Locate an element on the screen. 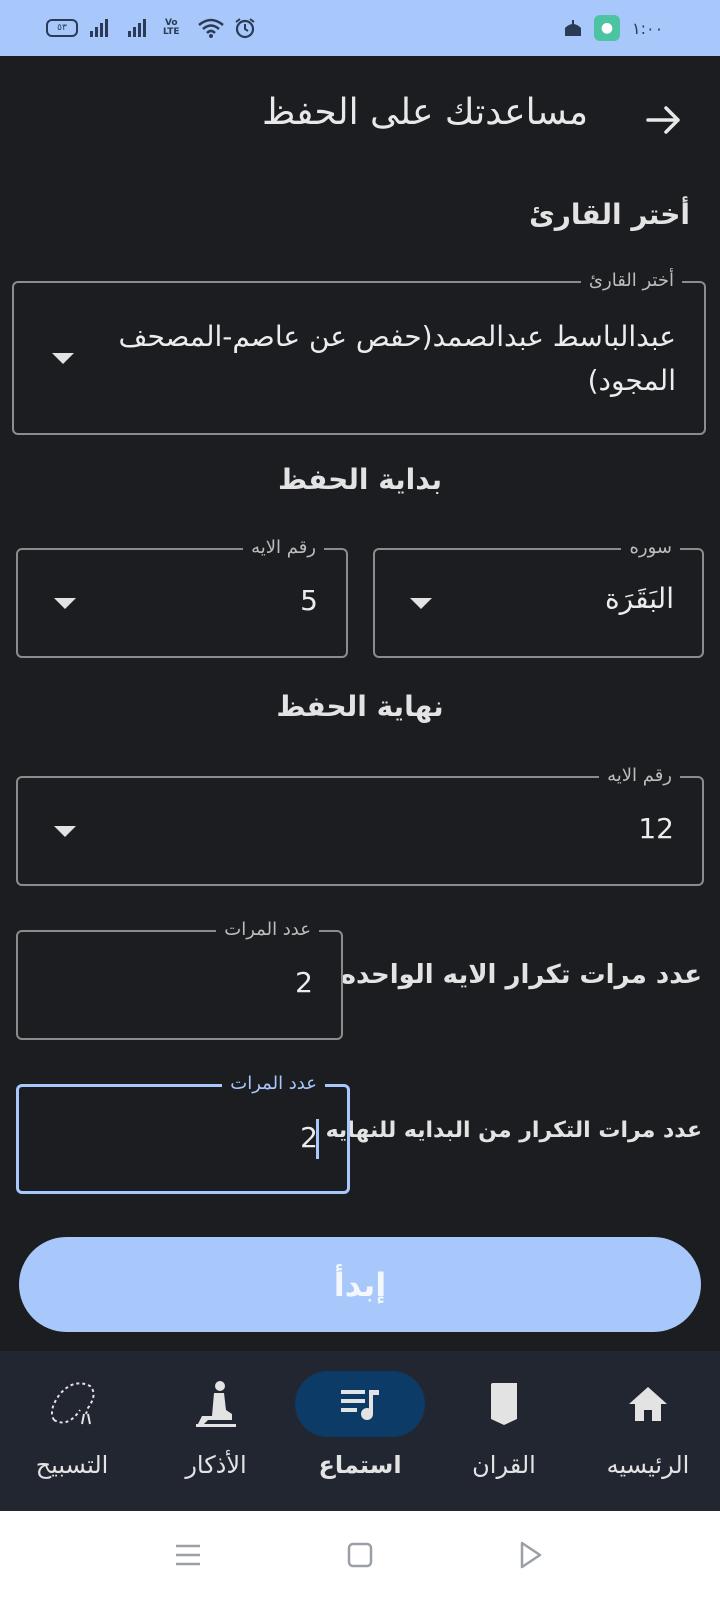  nav-item-quran: القران is located at coordinates (504, 1431).